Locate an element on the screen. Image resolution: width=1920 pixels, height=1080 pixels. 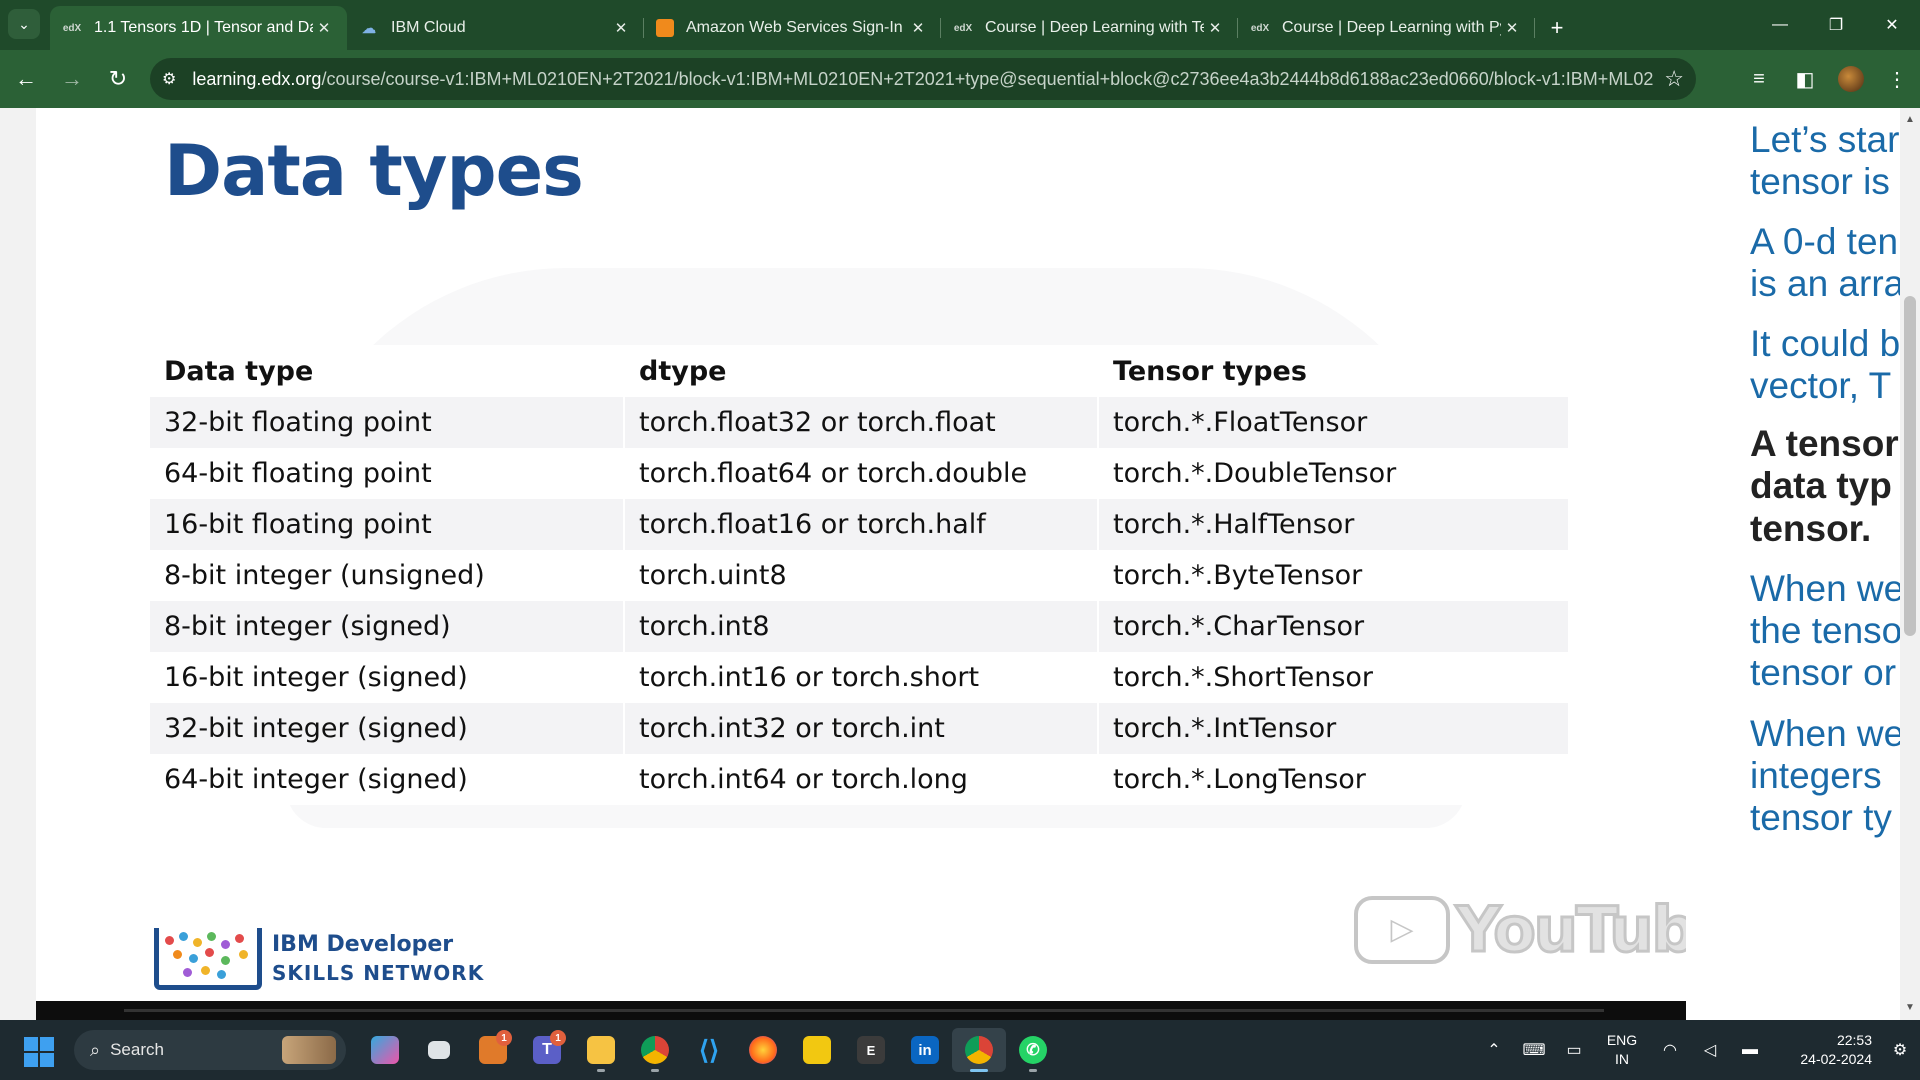
system-clock: 22:53 24-02-2024 is located at coordinates (1825, 1050).